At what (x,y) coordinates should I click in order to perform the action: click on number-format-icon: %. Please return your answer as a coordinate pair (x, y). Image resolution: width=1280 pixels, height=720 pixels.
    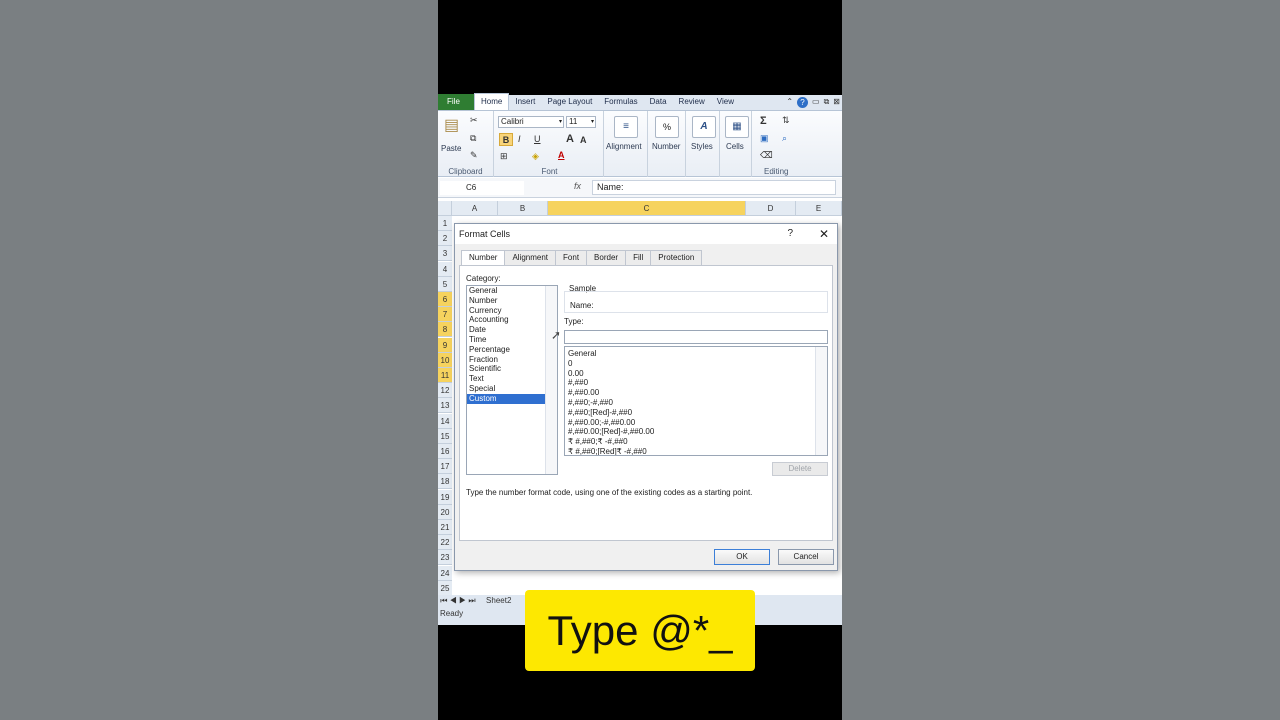
    Looking at the image, I should click on (667, 127).